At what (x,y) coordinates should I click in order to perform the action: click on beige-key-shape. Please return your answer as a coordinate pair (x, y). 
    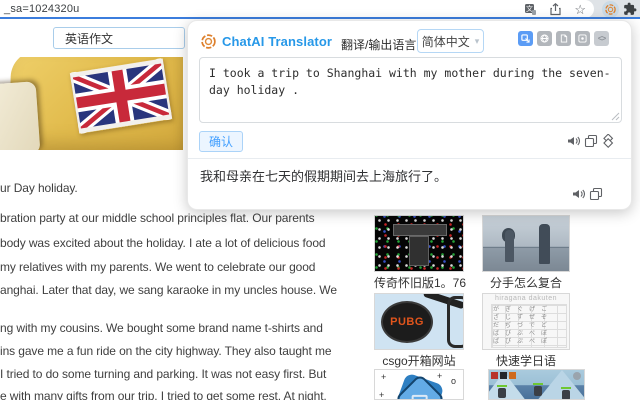
    Looking at the image, I should click on (20, 115).